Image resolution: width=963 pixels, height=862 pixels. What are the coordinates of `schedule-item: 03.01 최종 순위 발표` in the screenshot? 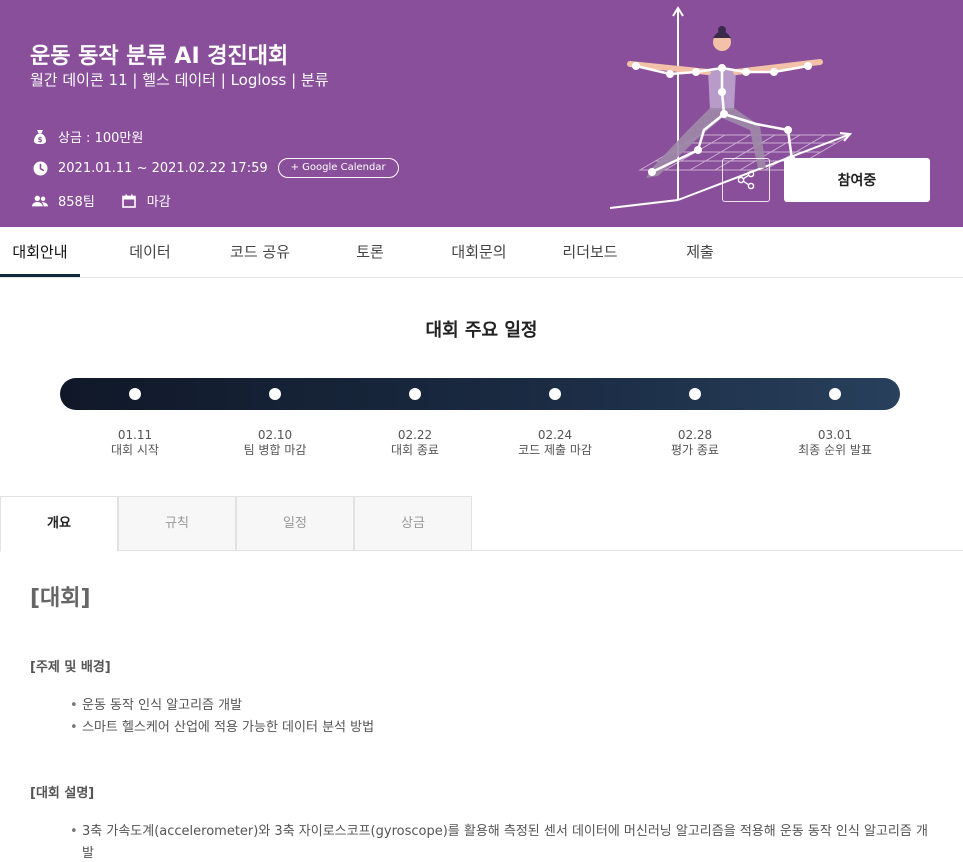 It's located at (835, 443).